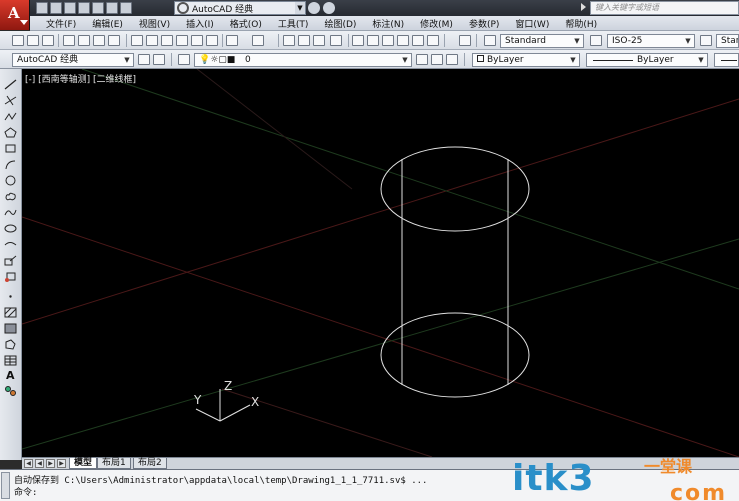  What do you see at coordinates (150, 463) in the screenshot?
I see `tab-layout2: 布局2` at bounding box center [150, 463].